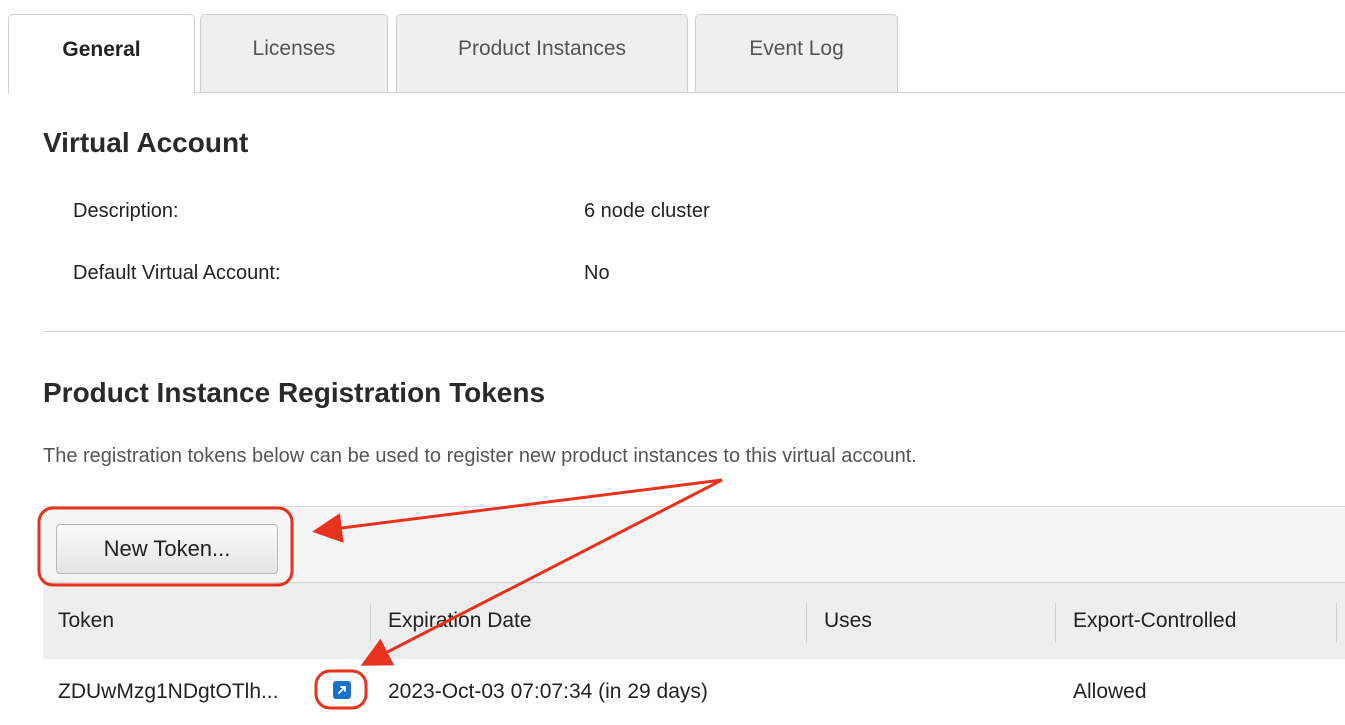  I want to click on tab-product-instances: Product Instances, so click(542, 53).